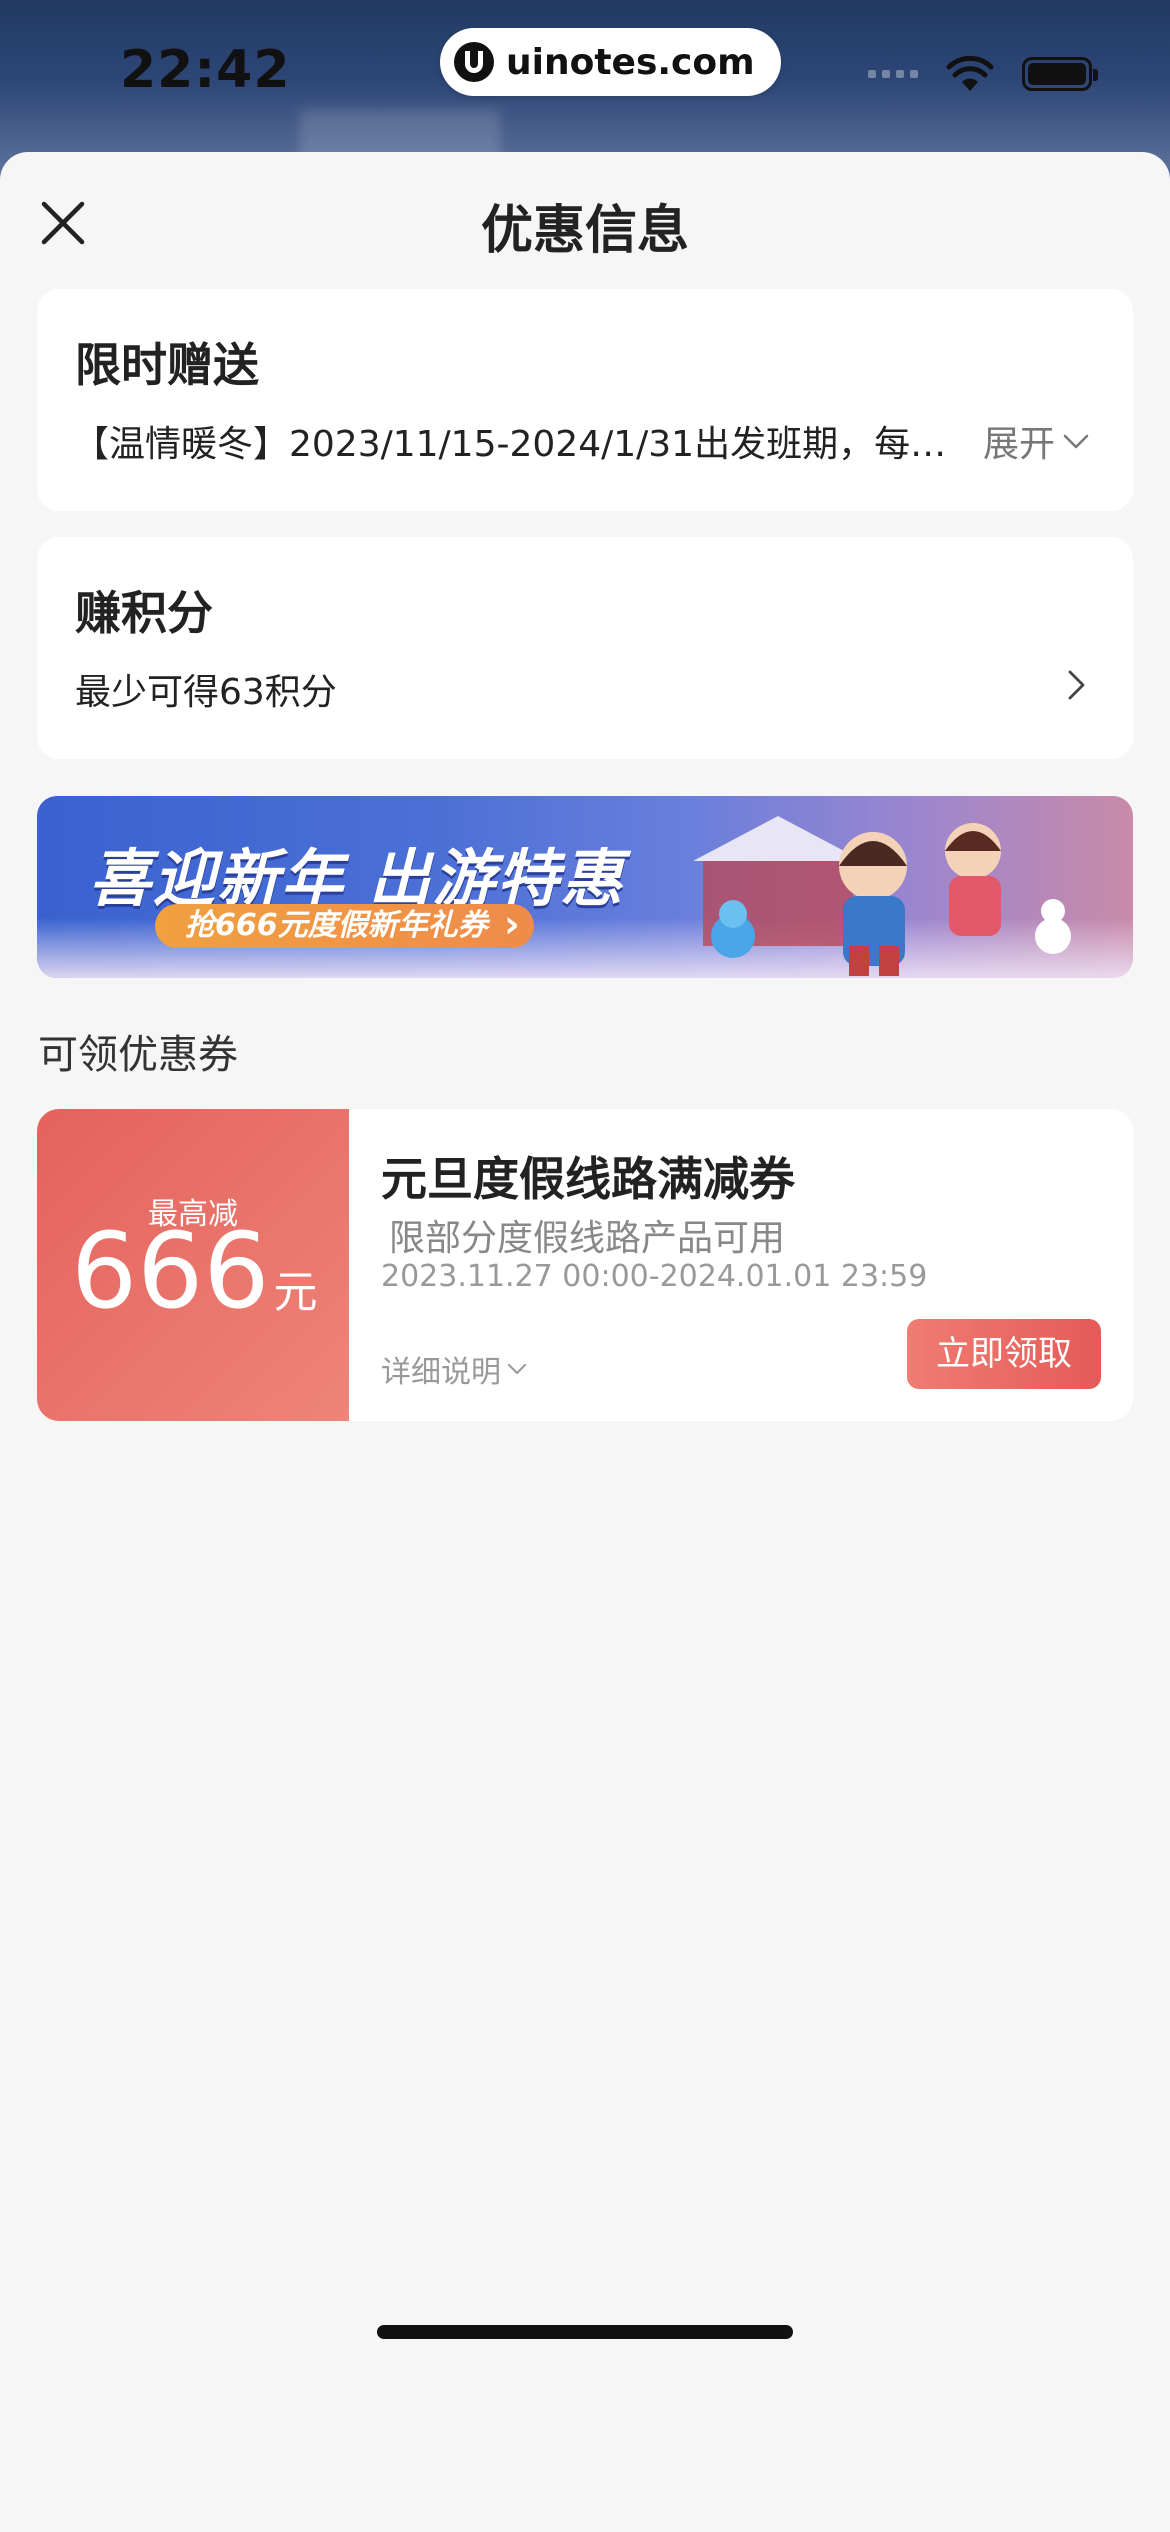 This screenshot has height=2532, width=1170. What do you see at coordinates (585, 887) in the screenshot?
I see `promo-banner: 喜迎新年 出游特惠 抢666元度假新年礼券` at bounding box center [585, 887].